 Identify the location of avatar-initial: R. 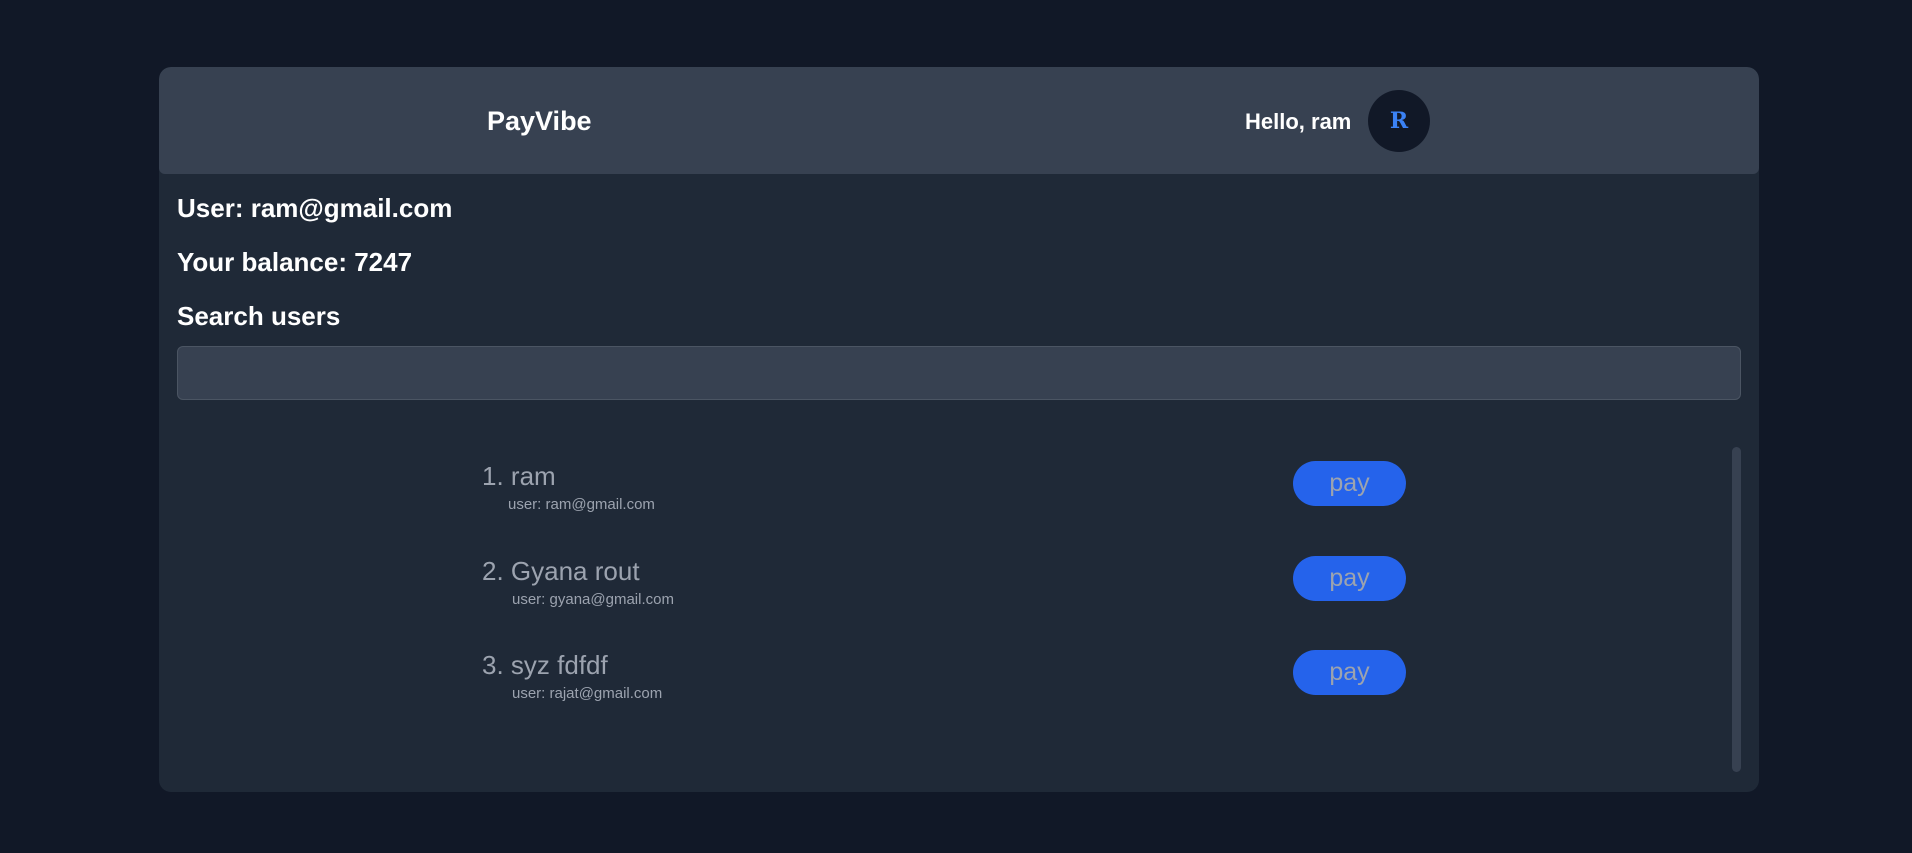
(1399, 121).